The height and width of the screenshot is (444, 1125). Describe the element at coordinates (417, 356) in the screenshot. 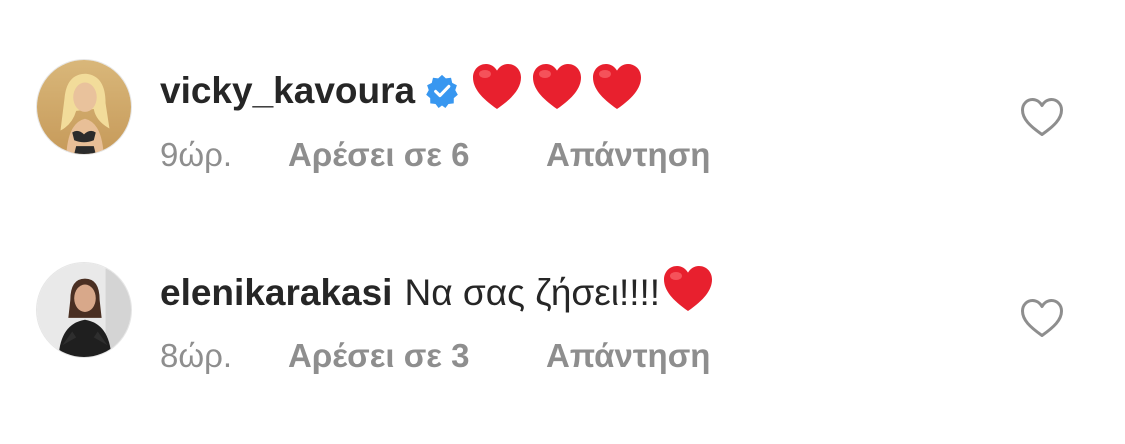

I see `likes-count-link: Αρέσει σε 3` at that location.